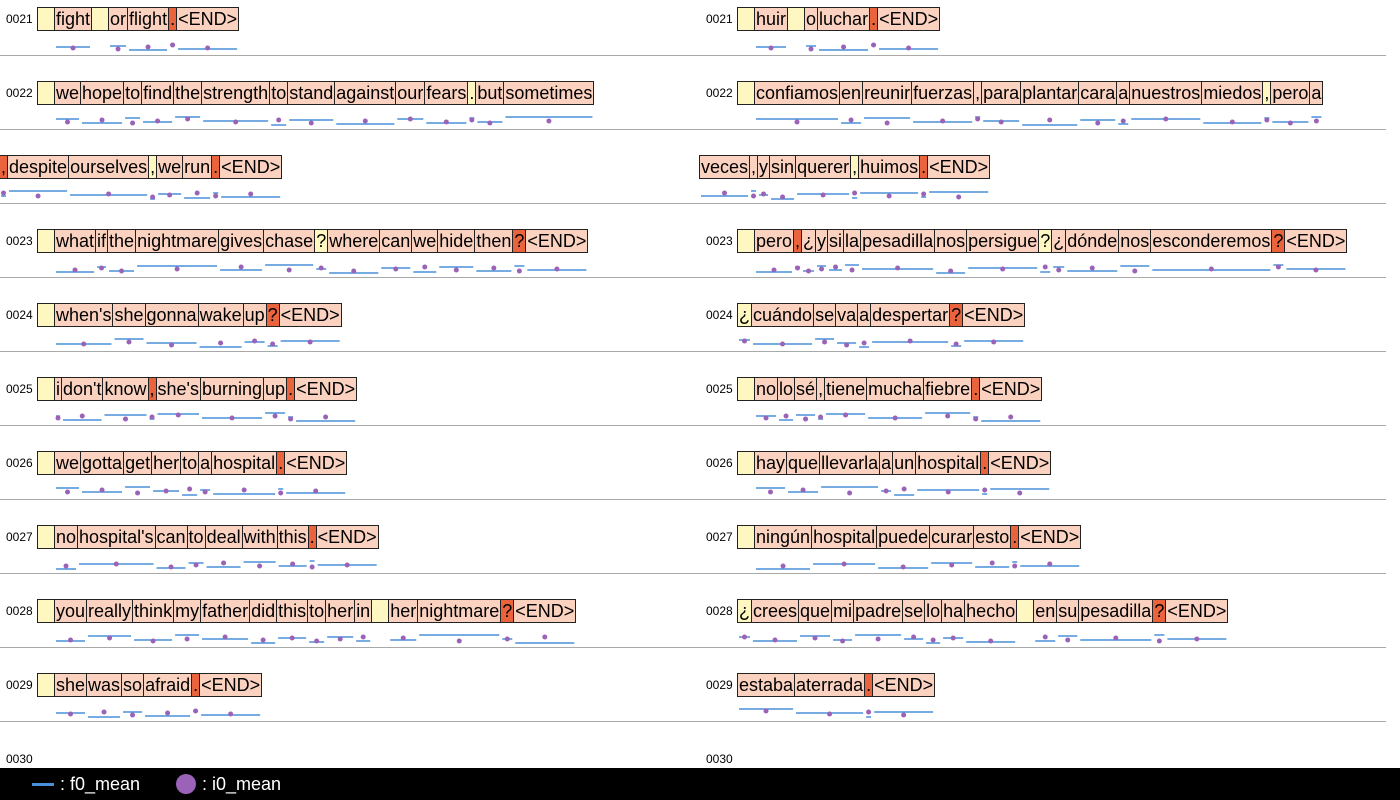  What do you see at coordinates (895, 389) in the screenshot?
I see `token: mucha` at bounding box center [895, 389].